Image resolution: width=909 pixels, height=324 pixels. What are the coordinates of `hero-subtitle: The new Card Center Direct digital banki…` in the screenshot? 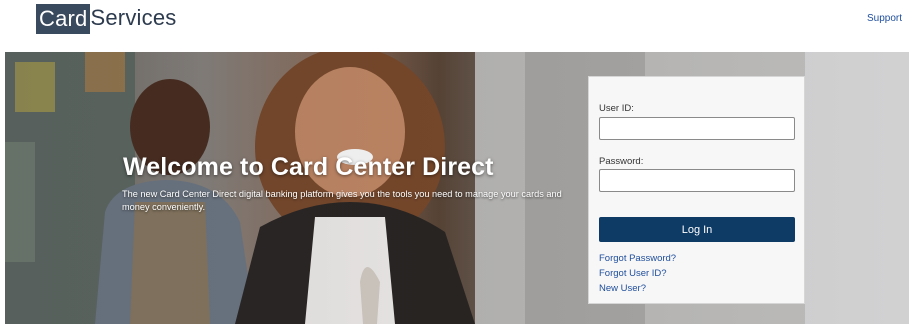 It's located at (342, 200).